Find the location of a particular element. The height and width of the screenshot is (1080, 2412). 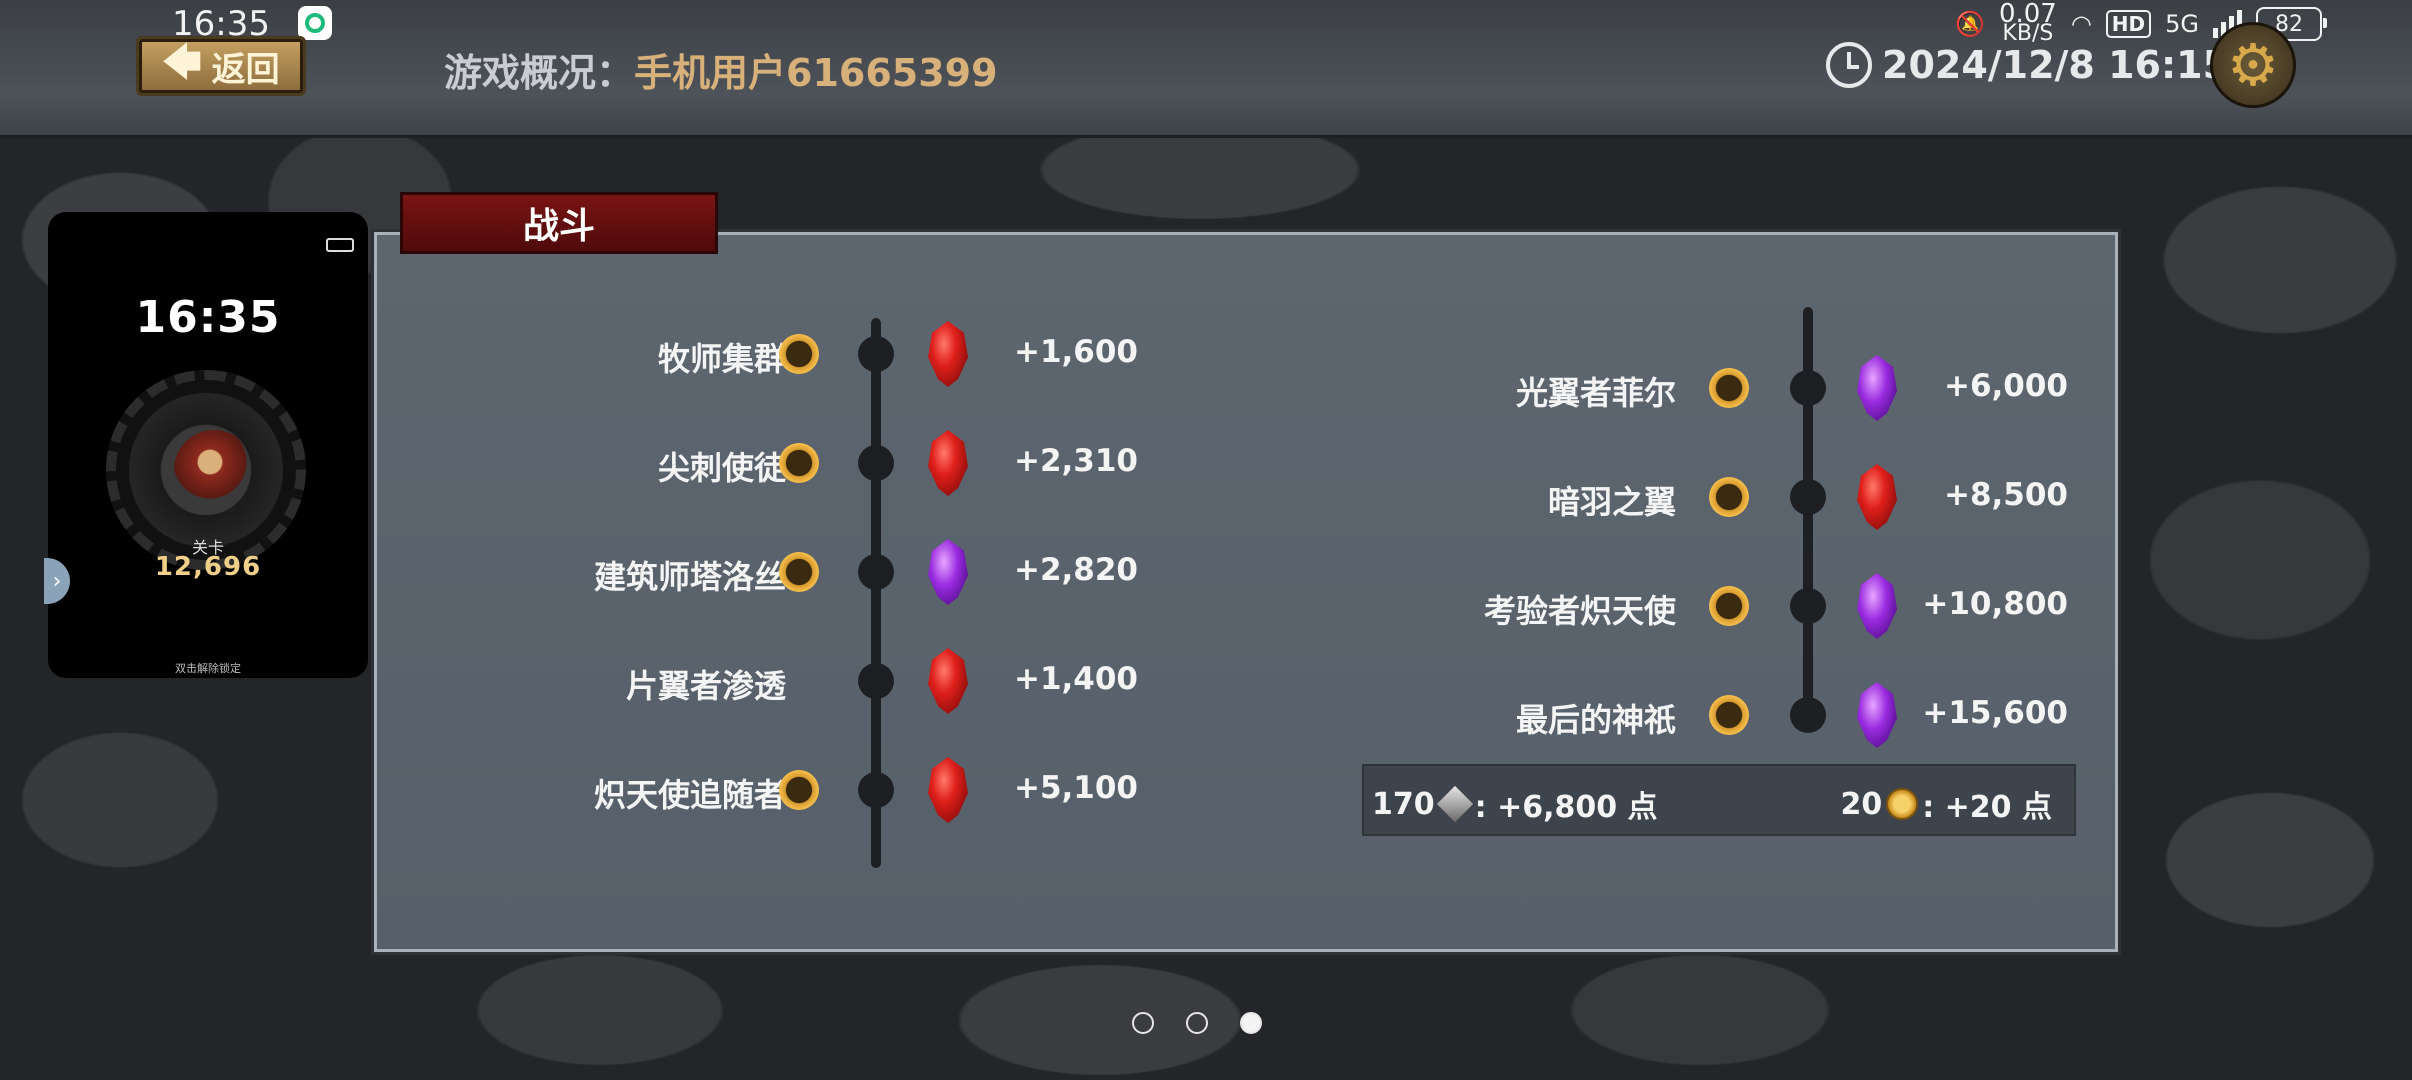

page-indicator is located at coordinates (1197, 1023).